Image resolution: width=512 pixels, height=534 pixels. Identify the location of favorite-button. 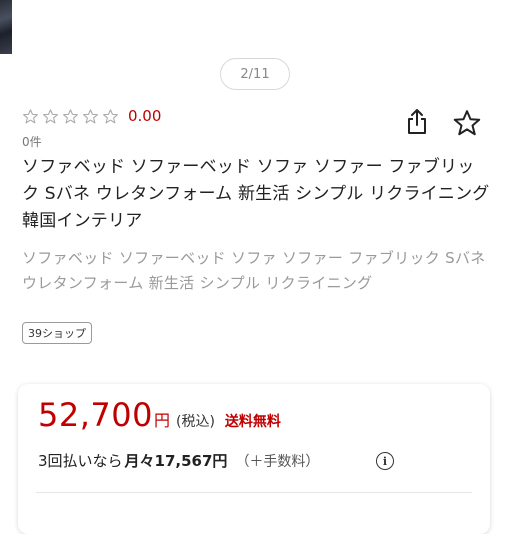
(467, 123).